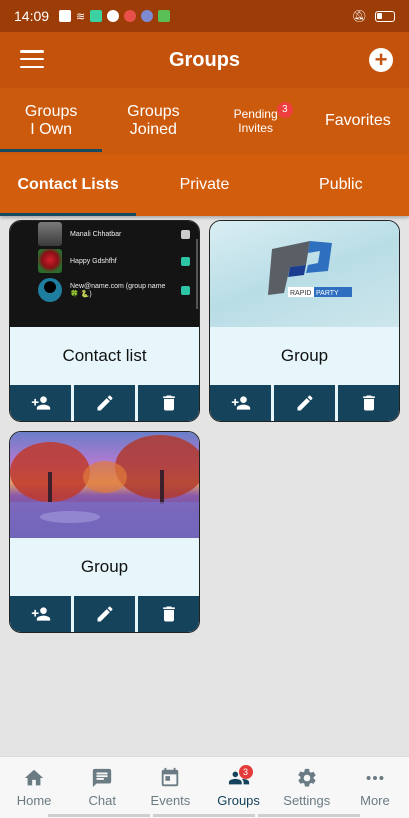  I want to click on tab-contact-lists: Contact Lists, so click(68, 185).